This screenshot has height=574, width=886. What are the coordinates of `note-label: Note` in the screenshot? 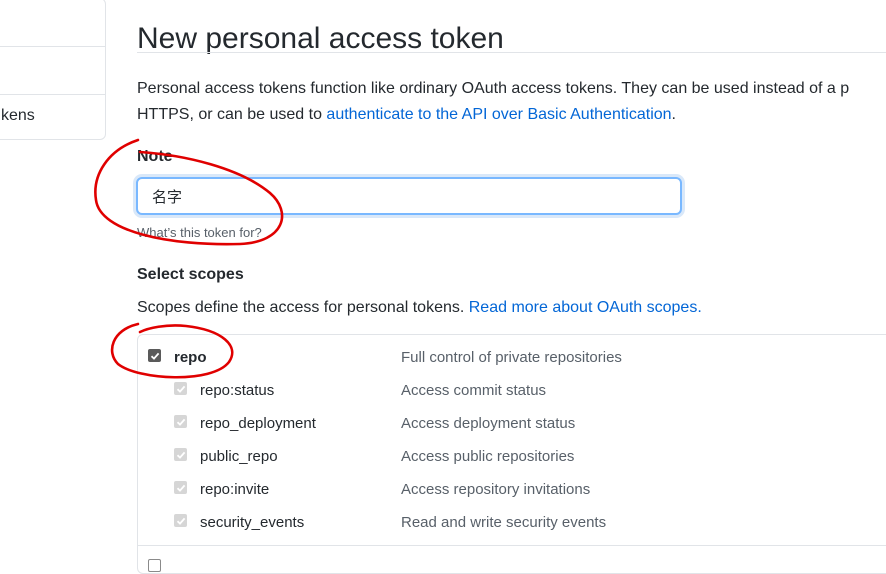 It's located at (155, 156).